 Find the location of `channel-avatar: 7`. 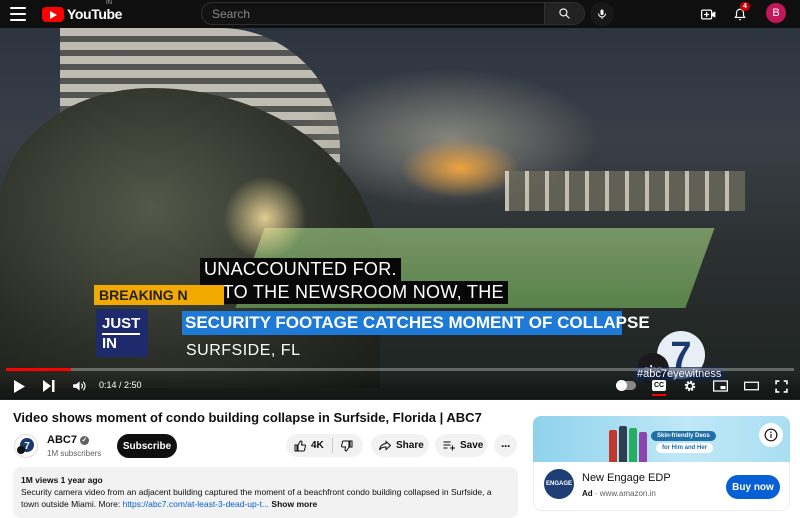

channel-avatar: 7 is located at coordinates (26, 446).